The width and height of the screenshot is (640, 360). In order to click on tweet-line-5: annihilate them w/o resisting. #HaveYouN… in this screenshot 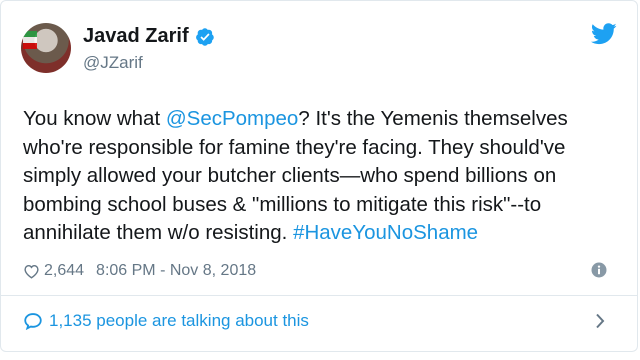, I will do `click(323, 233)`.